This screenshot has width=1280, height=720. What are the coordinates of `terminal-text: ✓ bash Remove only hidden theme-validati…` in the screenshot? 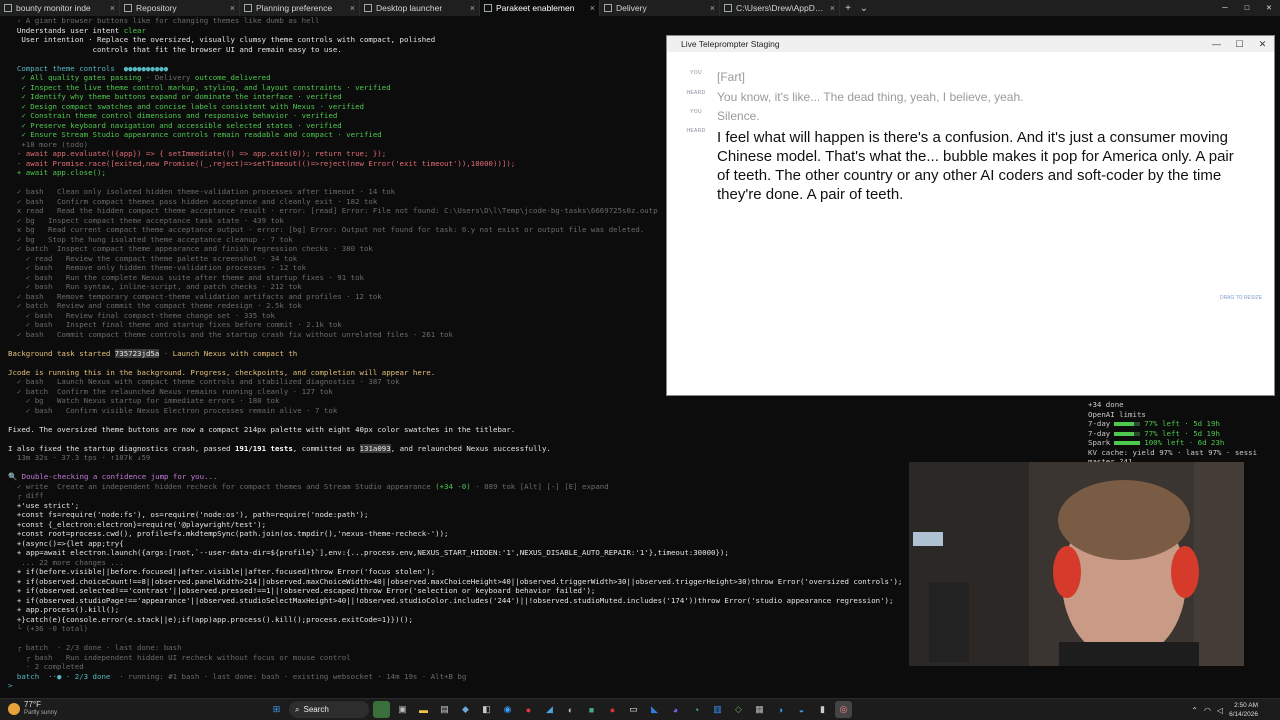 It's located at (157, 267).